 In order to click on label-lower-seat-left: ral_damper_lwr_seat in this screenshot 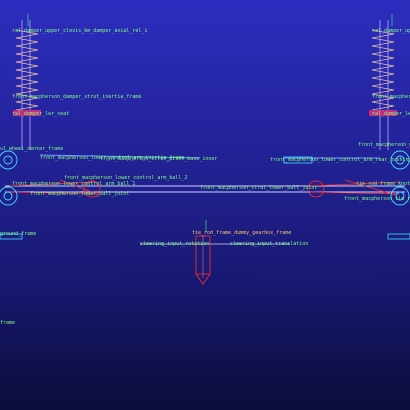, I will do `click(41, 114)`.